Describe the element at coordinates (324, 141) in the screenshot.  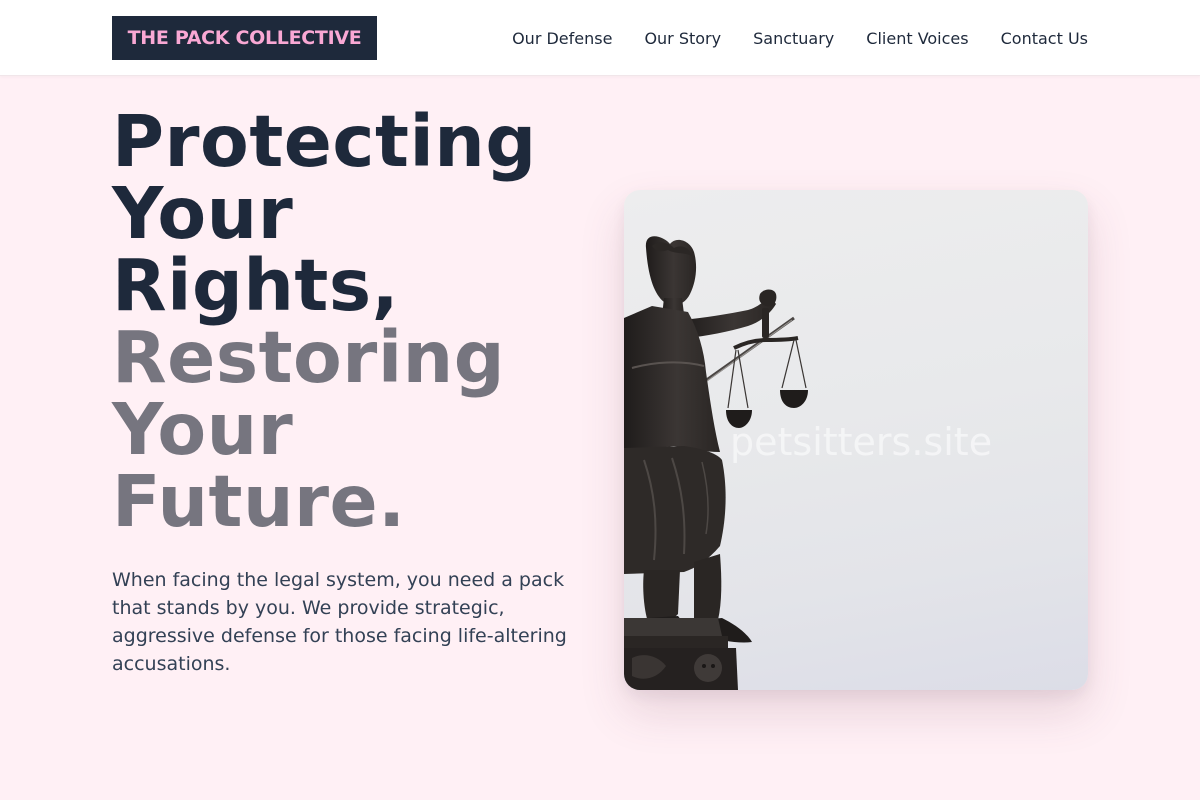
I see `hero-heading-line: Protecting` at that location.